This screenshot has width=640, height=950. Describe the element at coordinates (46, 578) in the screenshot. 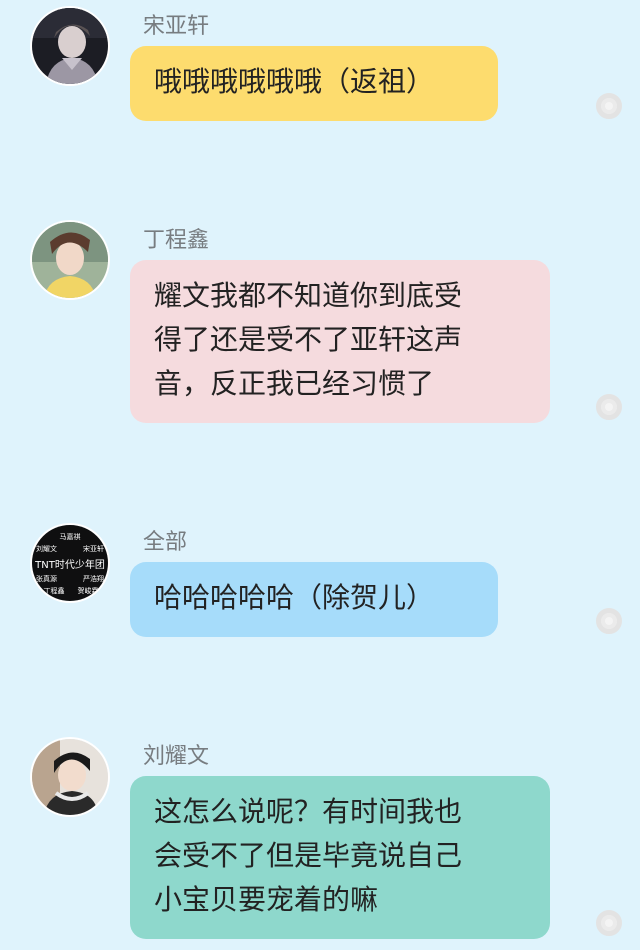

I see `avatar-text: 张真源` at that location.